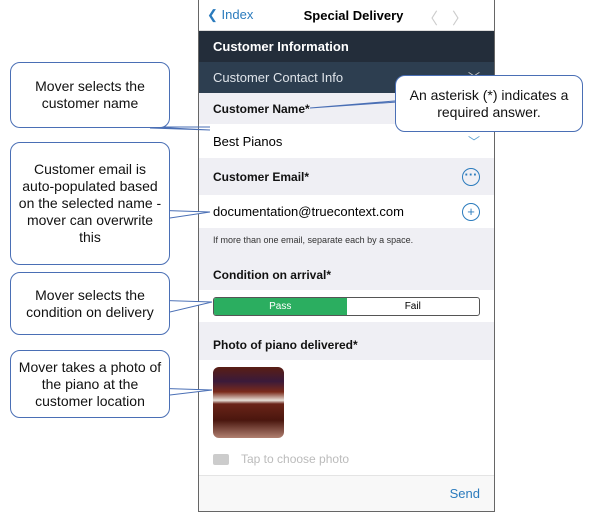  What do you see at coordinates (221, 460) in the screenshot?
I see `camera-icon` at bounding box center [221, 460].